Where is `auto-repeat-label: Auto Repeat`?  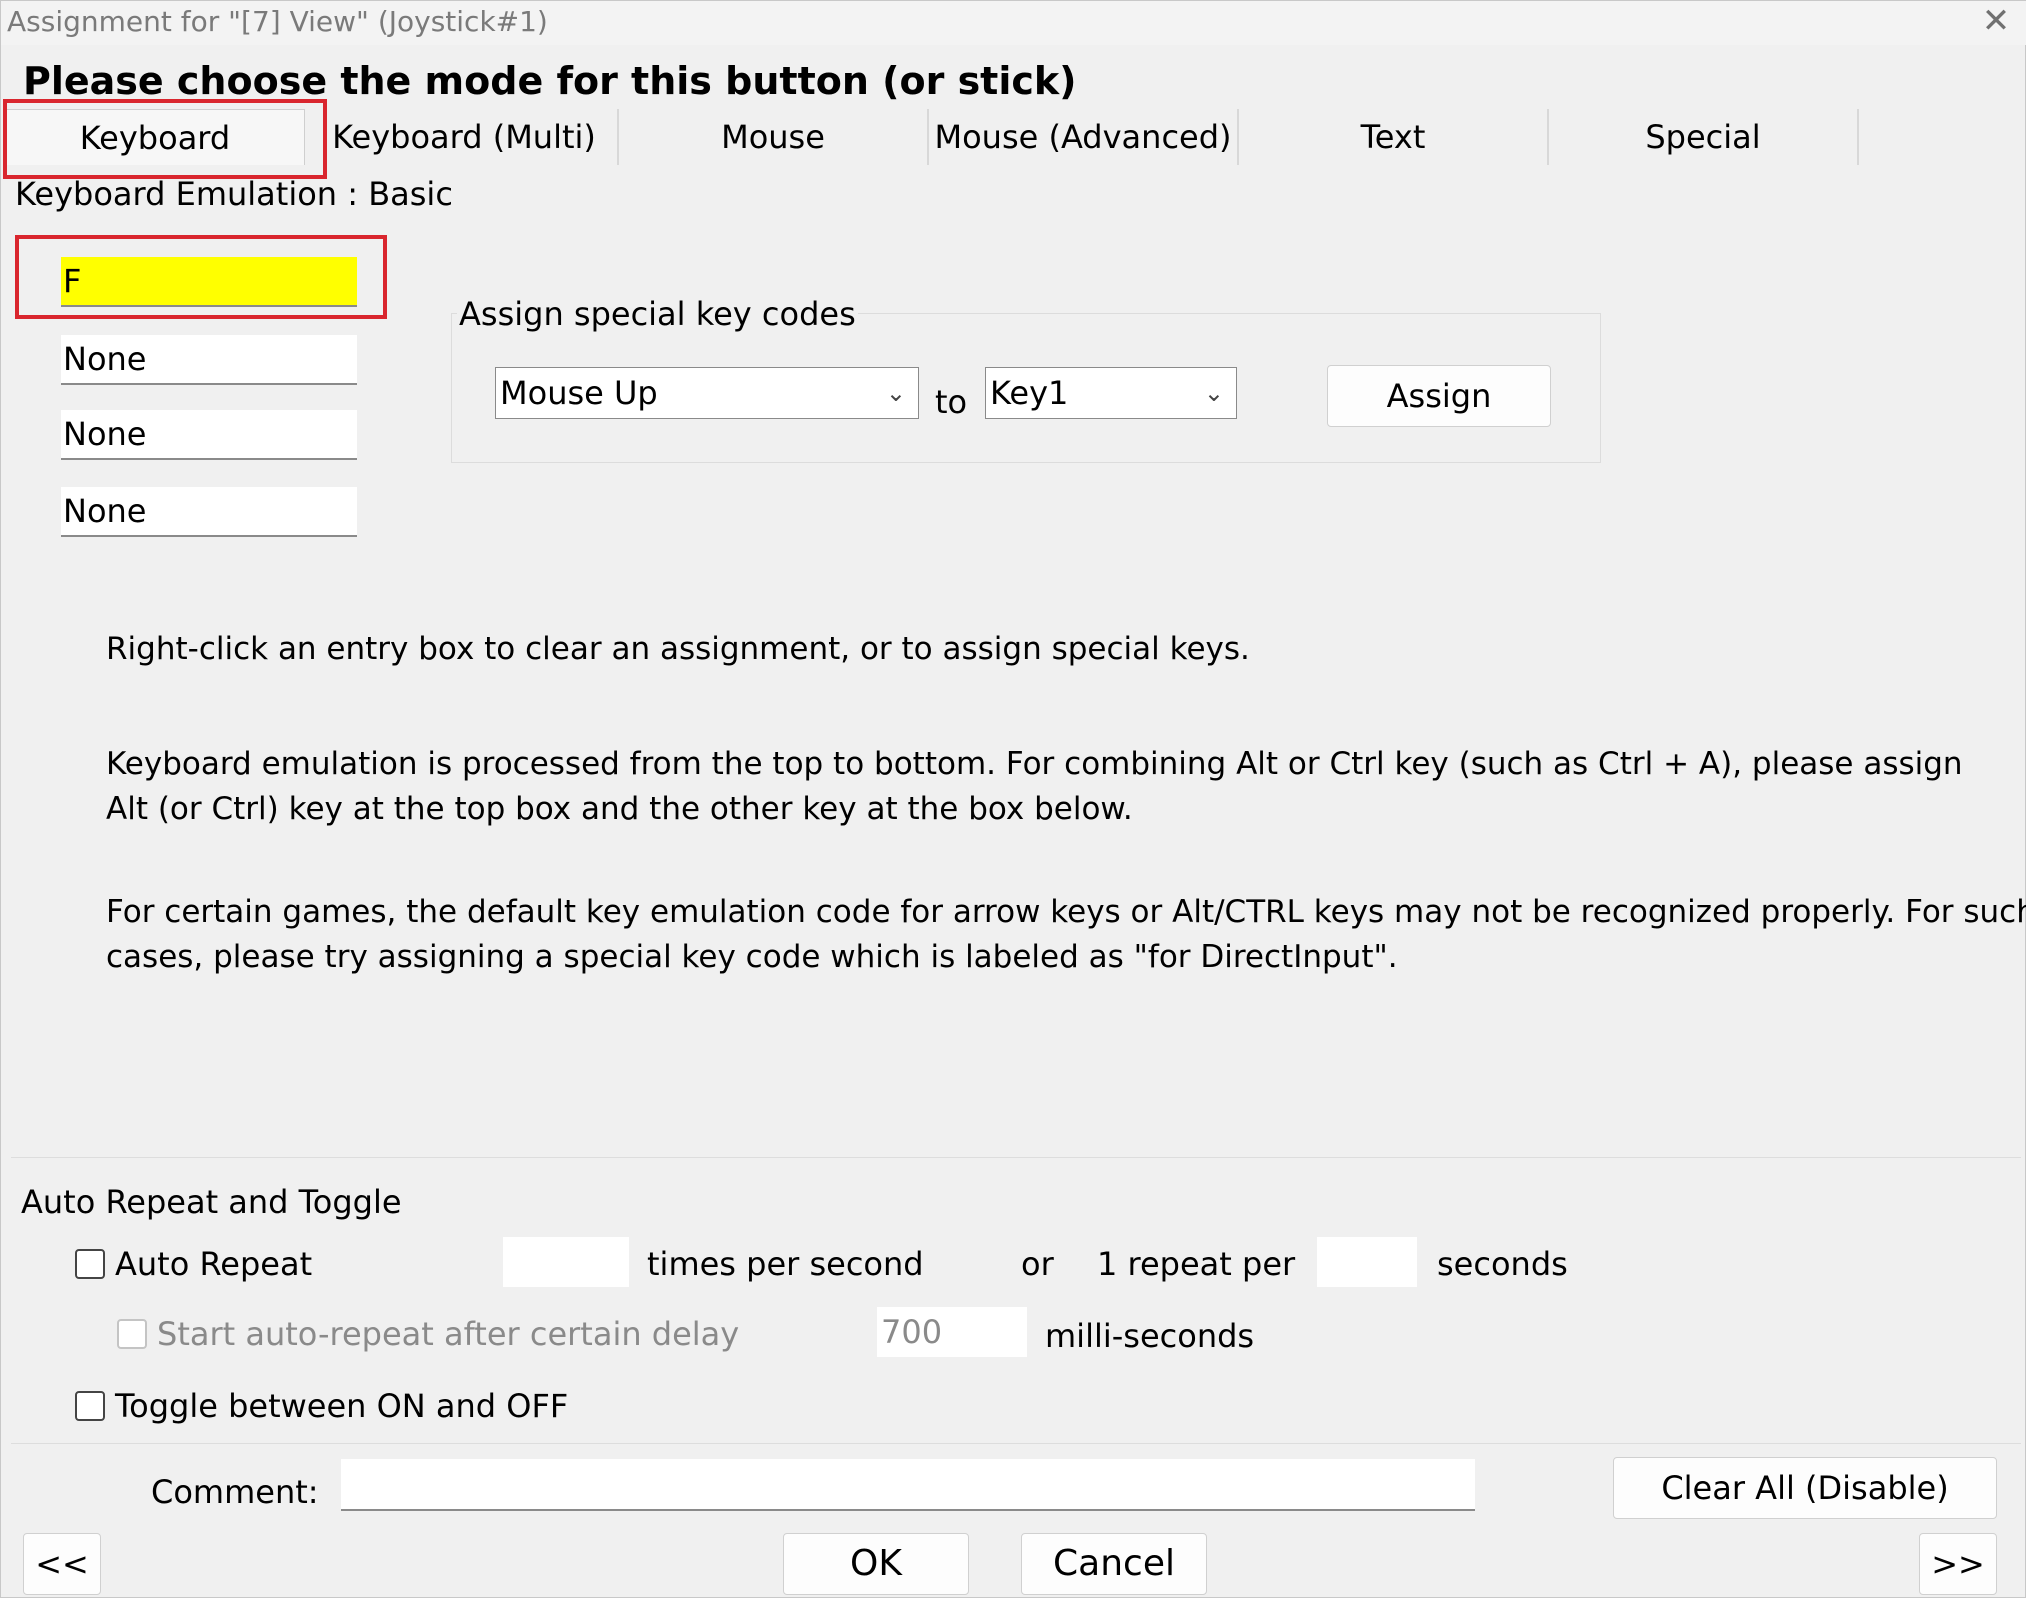 auto-repeat-label: Auto Repeat is located at coordinates (214, 1264).